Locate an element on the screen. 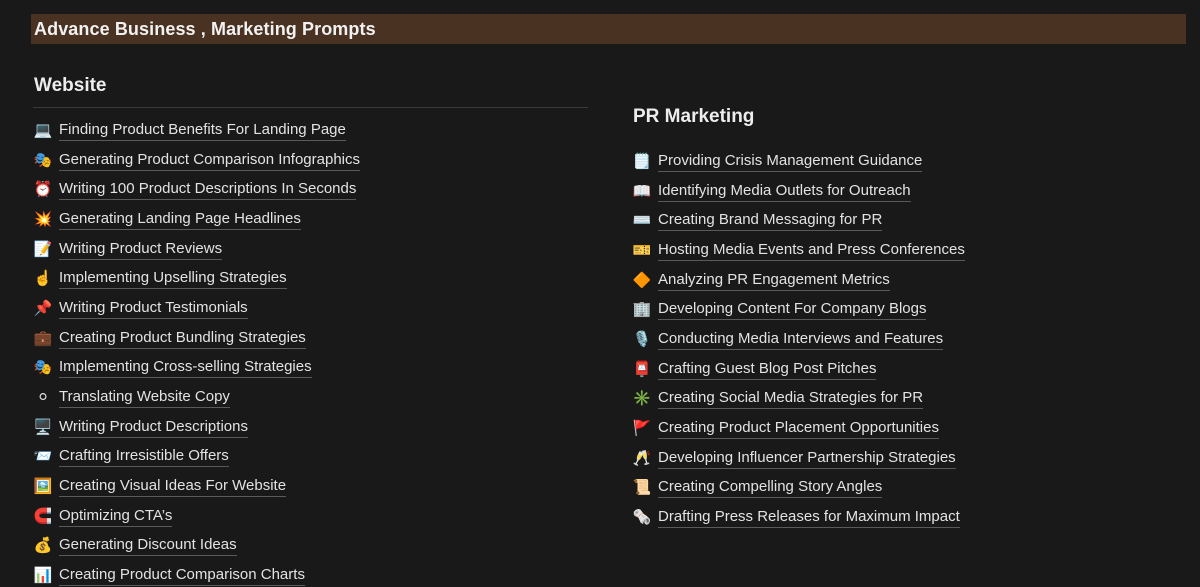 This screenshot has width=1200, height=587. desktop-computer-icon: 🖥️ is located at coordinates (43, 427).